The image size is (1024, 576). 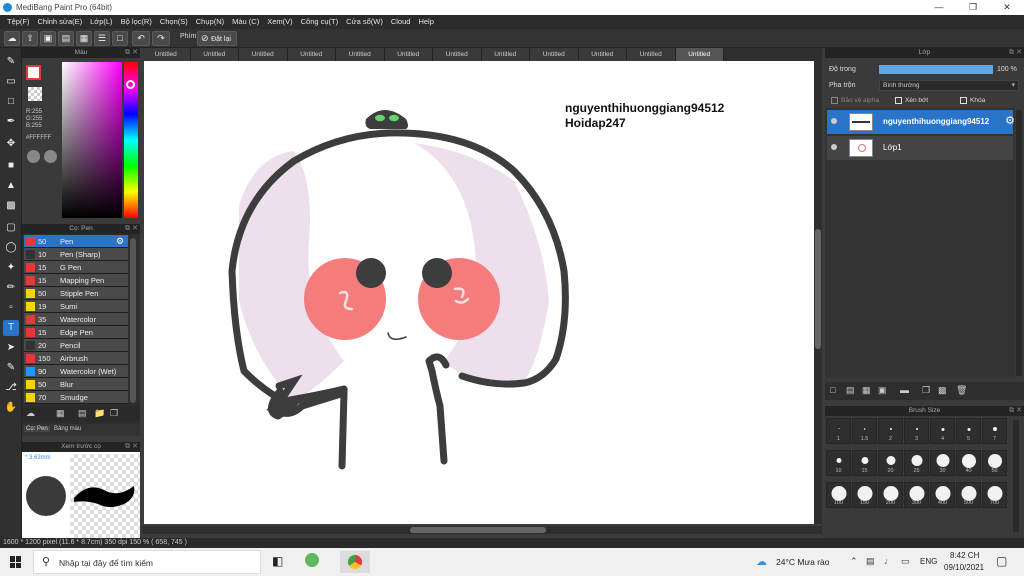 I want to click on cloud-icon: ☁, so click(x=12, y=38).